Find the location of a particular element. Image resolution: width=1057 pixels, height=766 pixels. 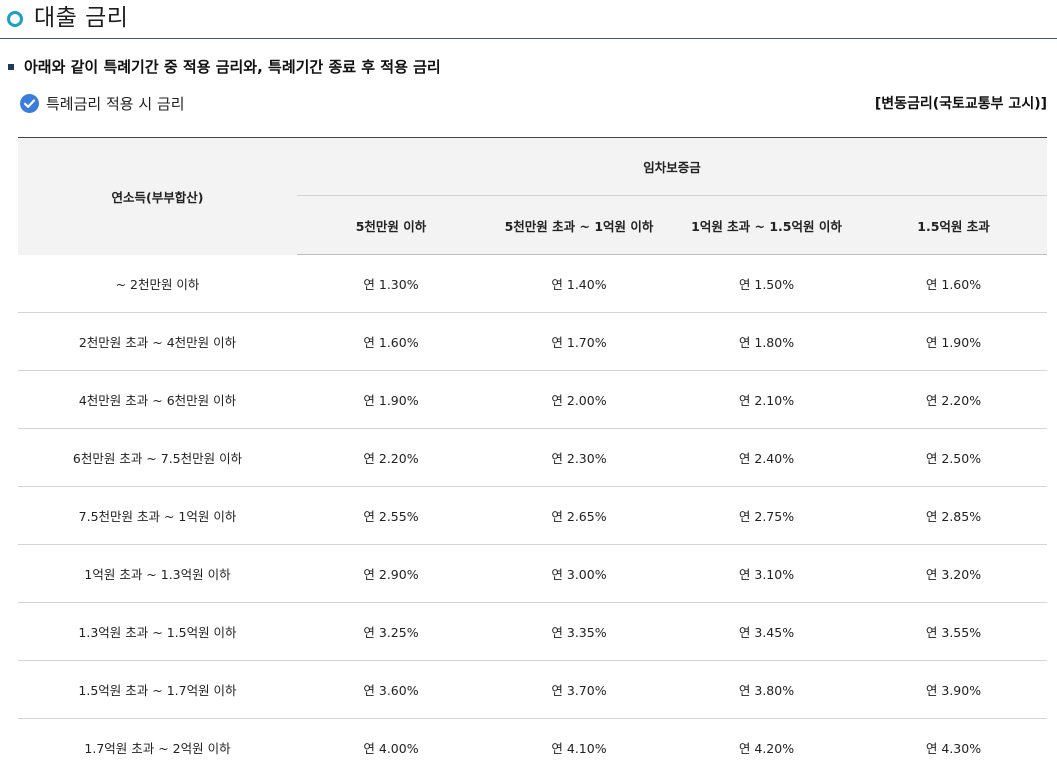

rate-cell: 연 1.80% is located at coordinates (766, 341).